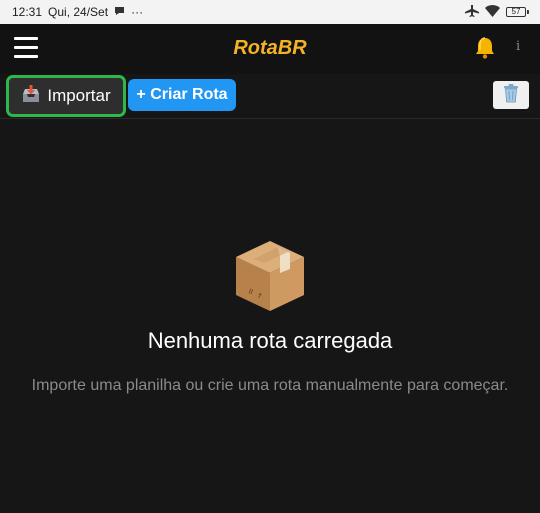 This screenshot has width=540, height=513. Describe the element at coordinates (79, 95) in the screenshot. I see `import-label: Importar` at that location.